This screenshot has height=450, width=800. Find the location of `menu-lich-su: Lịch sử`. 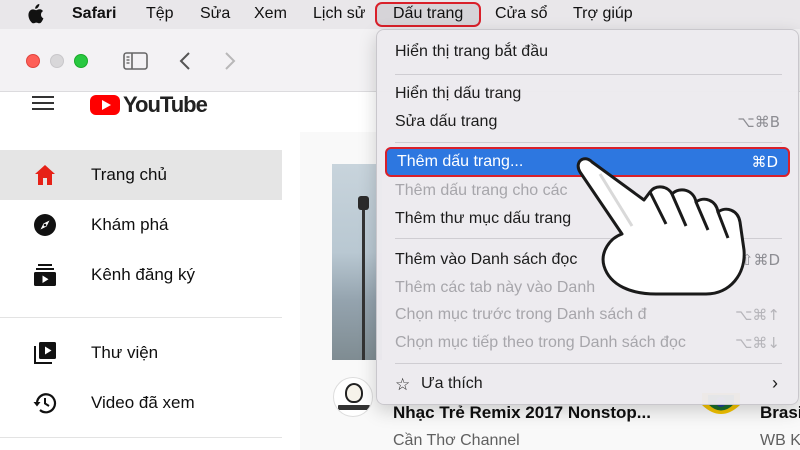

menu-lich-su: Lịch sử is located at coordinates (339, 14).